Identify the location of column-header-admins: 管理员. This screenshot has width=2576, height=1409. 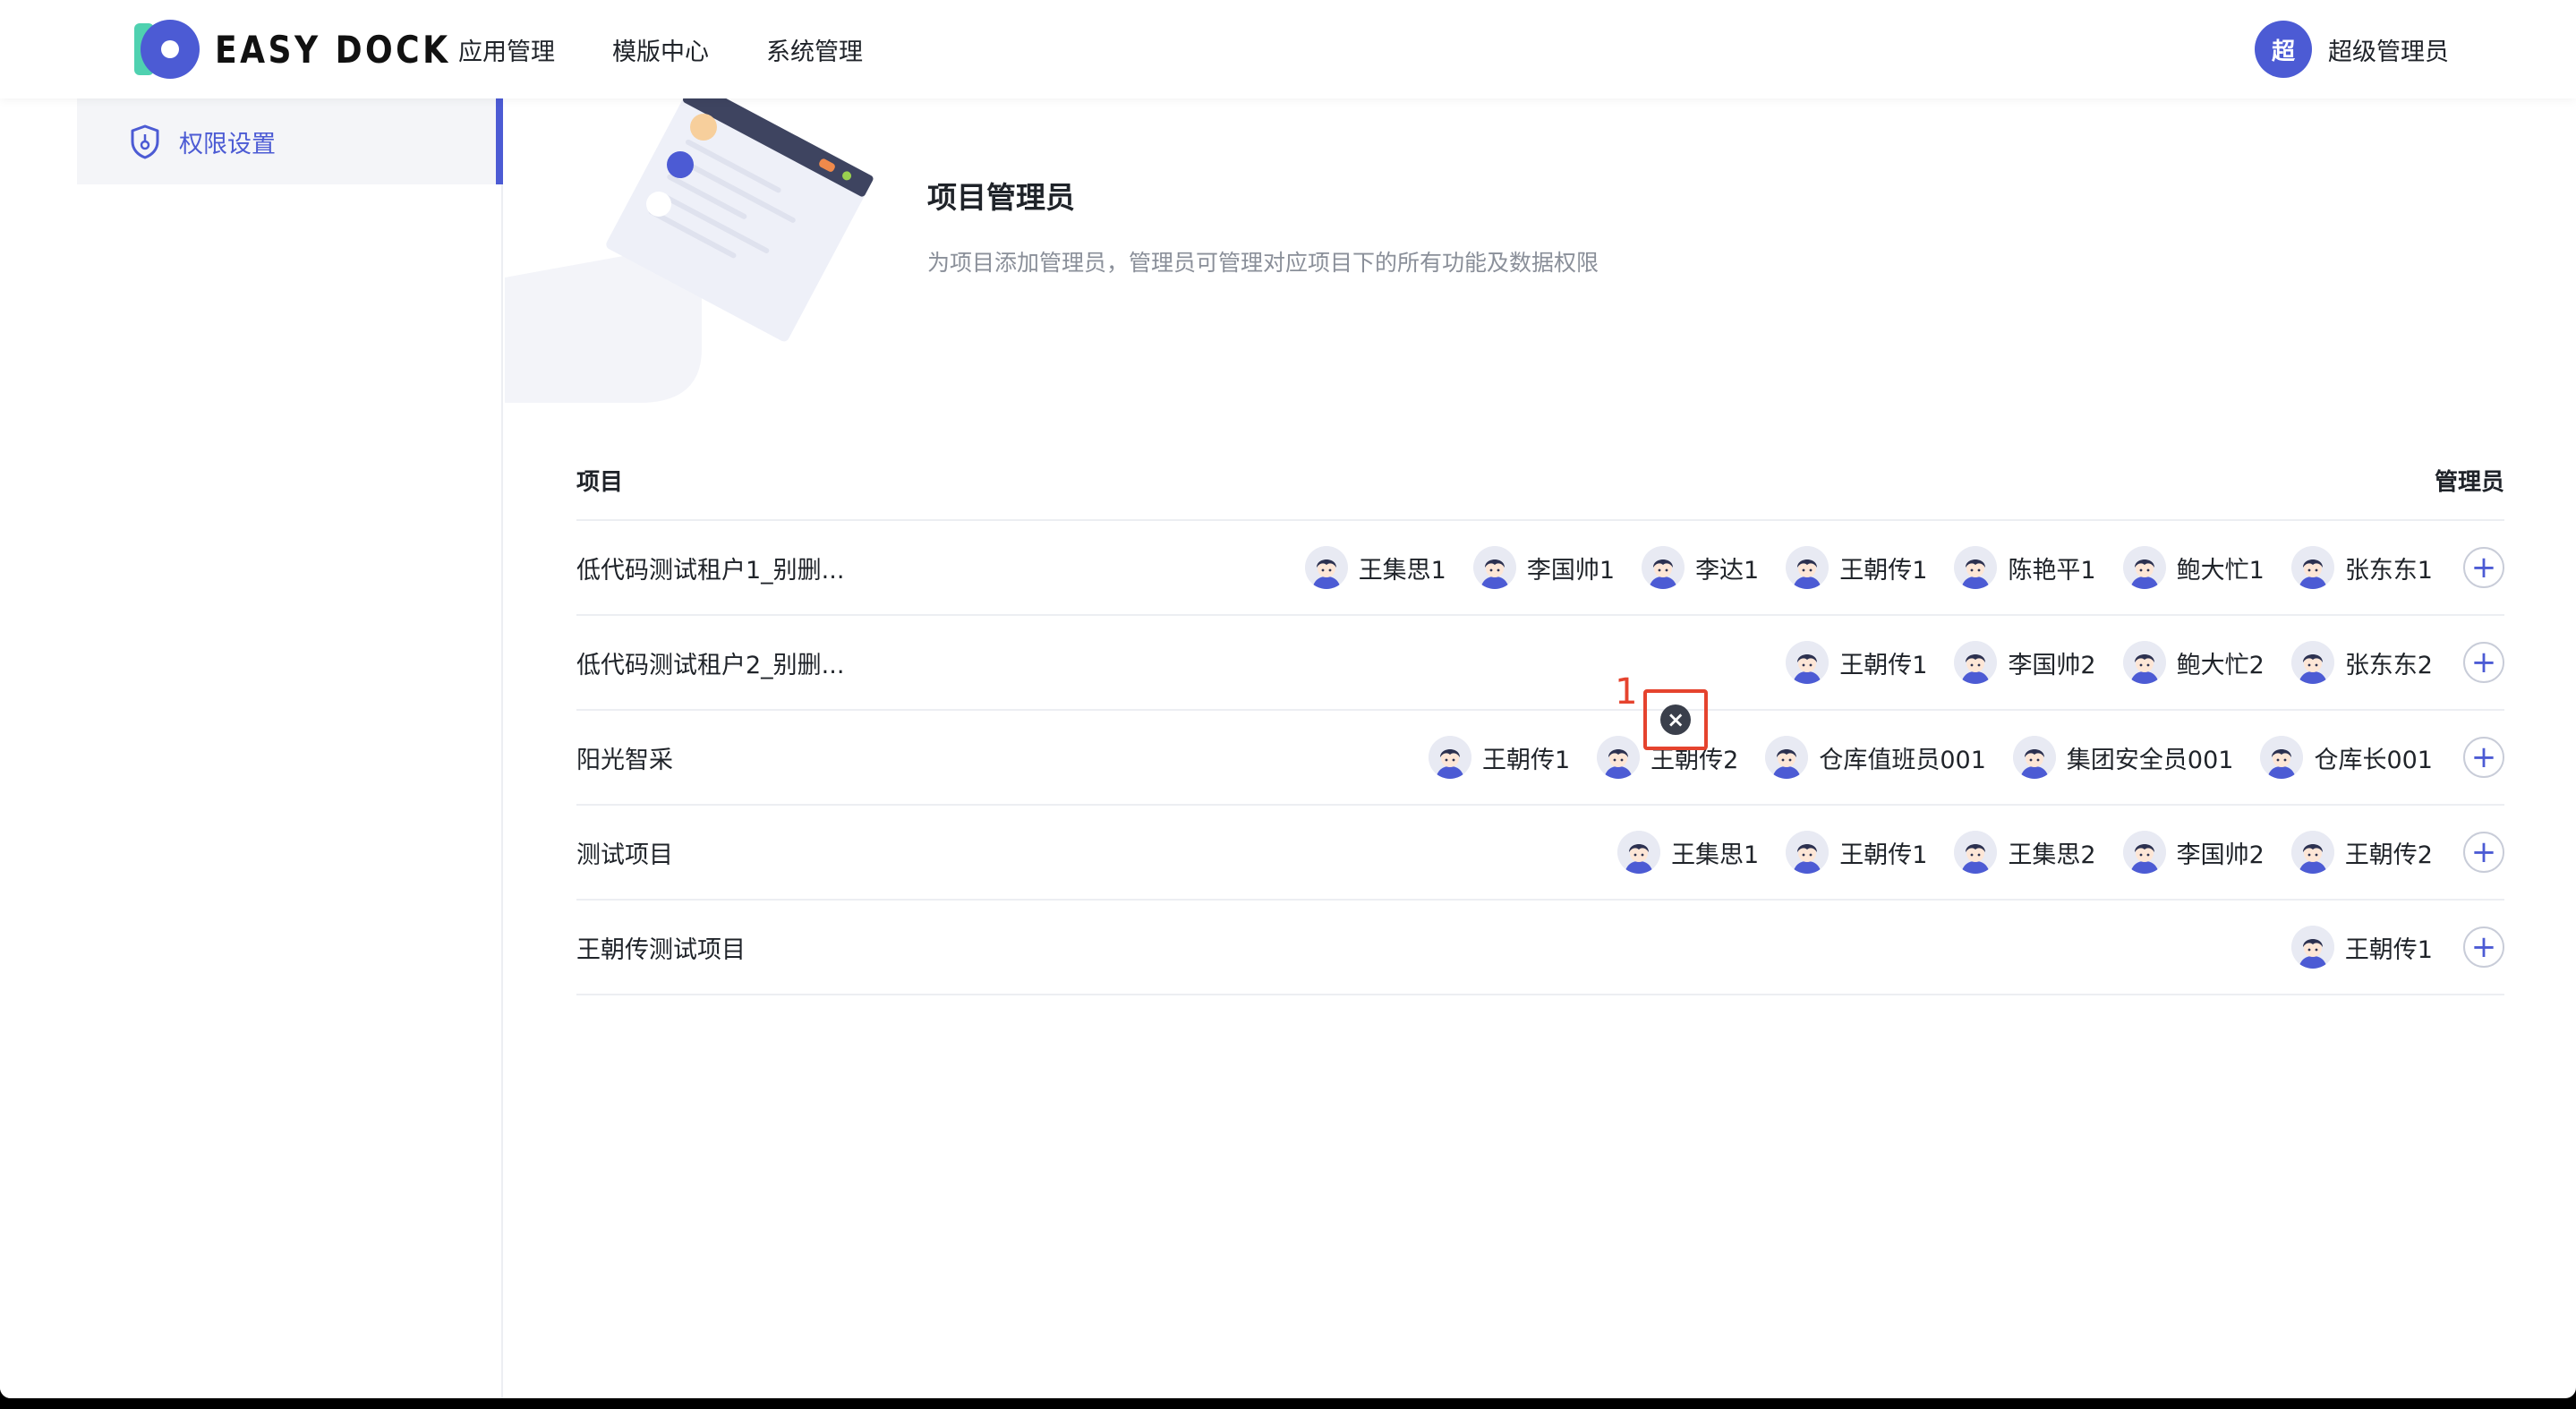
(2469, 482).